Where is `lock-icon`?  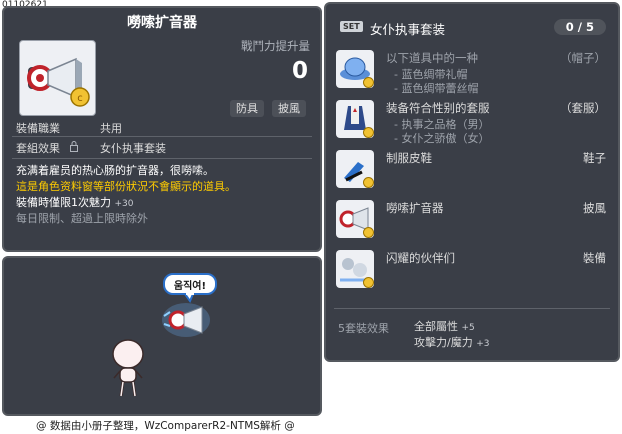
lock-icon is located at coordinates (74, 146).